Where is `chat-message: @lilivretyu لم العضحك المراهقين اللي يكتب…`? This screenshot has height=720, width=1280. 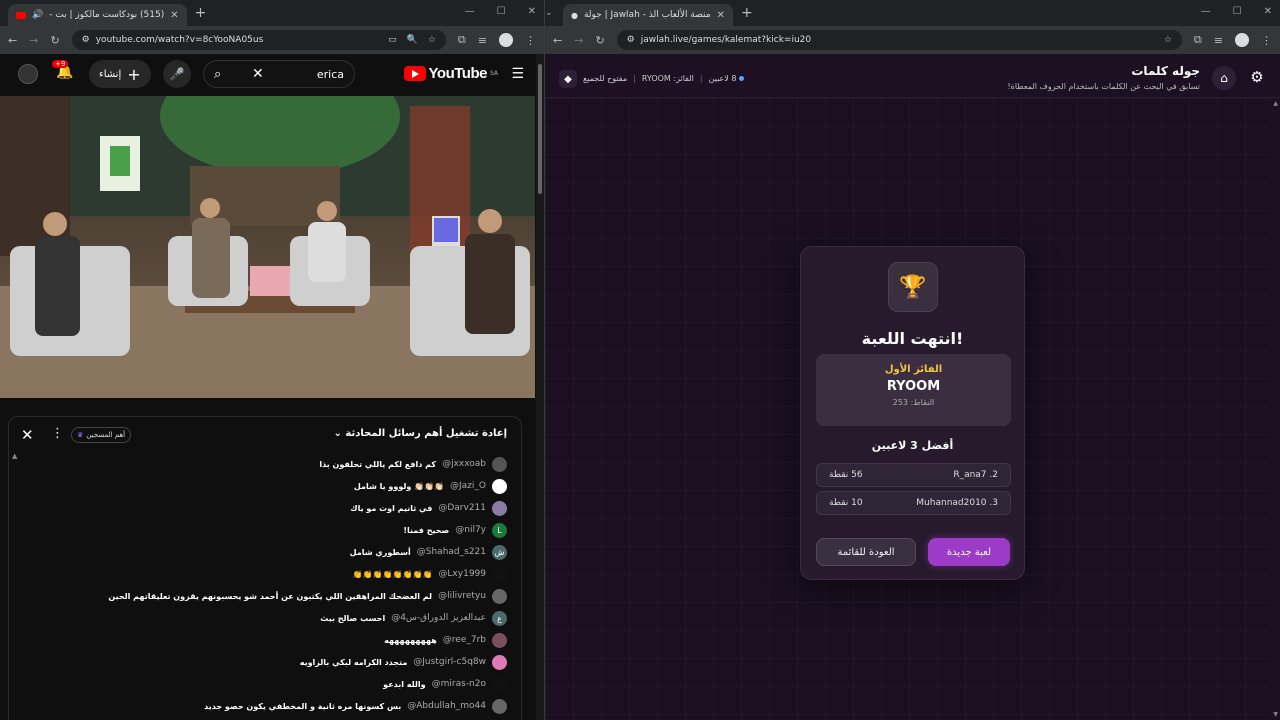 chat-message: @lilivretyu لم العضحك المراهقين اللي يكتب… is located at coordinates (307, 596).